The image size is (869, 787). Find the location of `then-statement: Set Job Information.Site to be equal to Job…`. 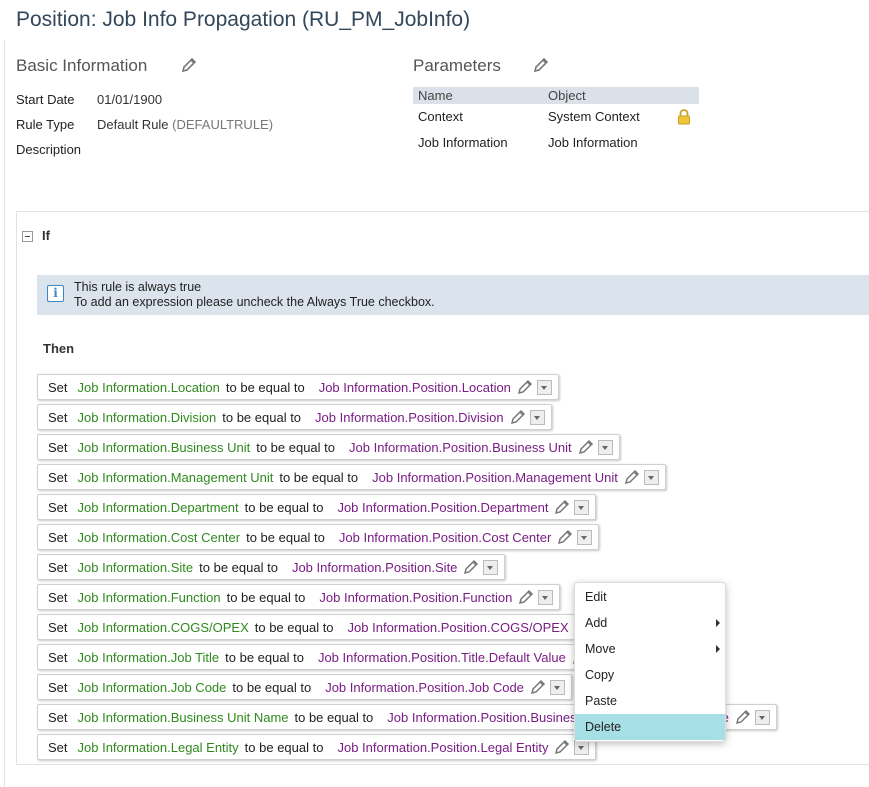

then-statement: Set Job Information.Site to be equal to Job… is located at coordinates (271, 567).